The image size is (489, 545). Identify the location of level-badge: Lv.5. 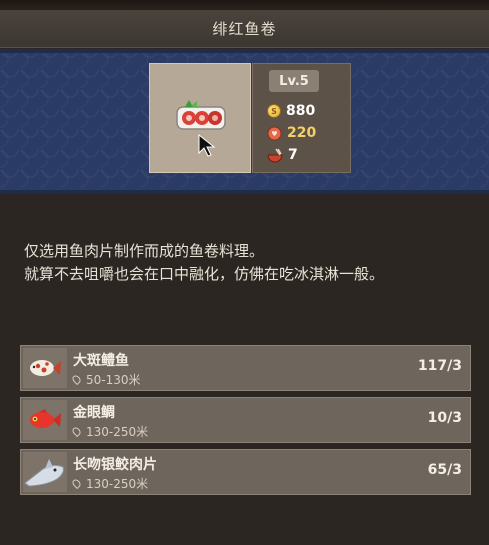
(294, 81).